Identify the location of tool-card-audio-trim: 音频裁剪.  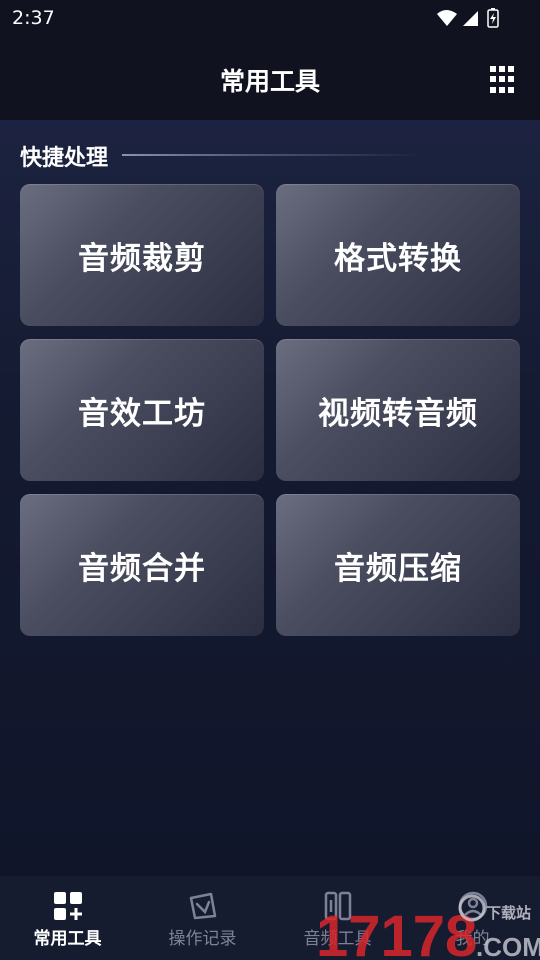
(142, 255).